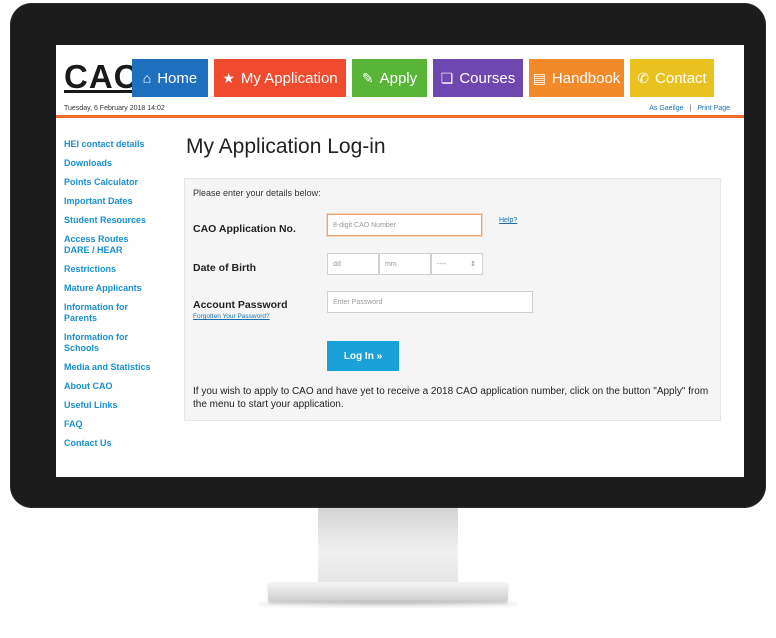 The image size is (776, 638). I want to click on sidebar-item-hei-contact-details: HEI contact details, so click(119, 144).